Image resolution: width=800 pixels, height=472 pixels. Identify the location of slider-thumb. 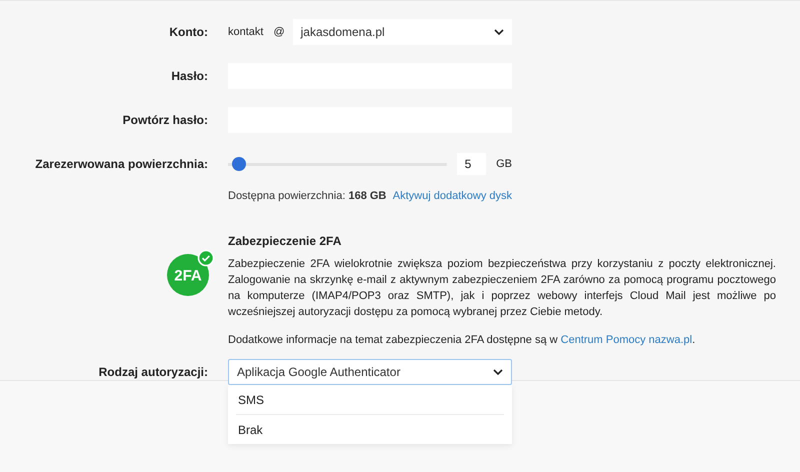
(239, 164).